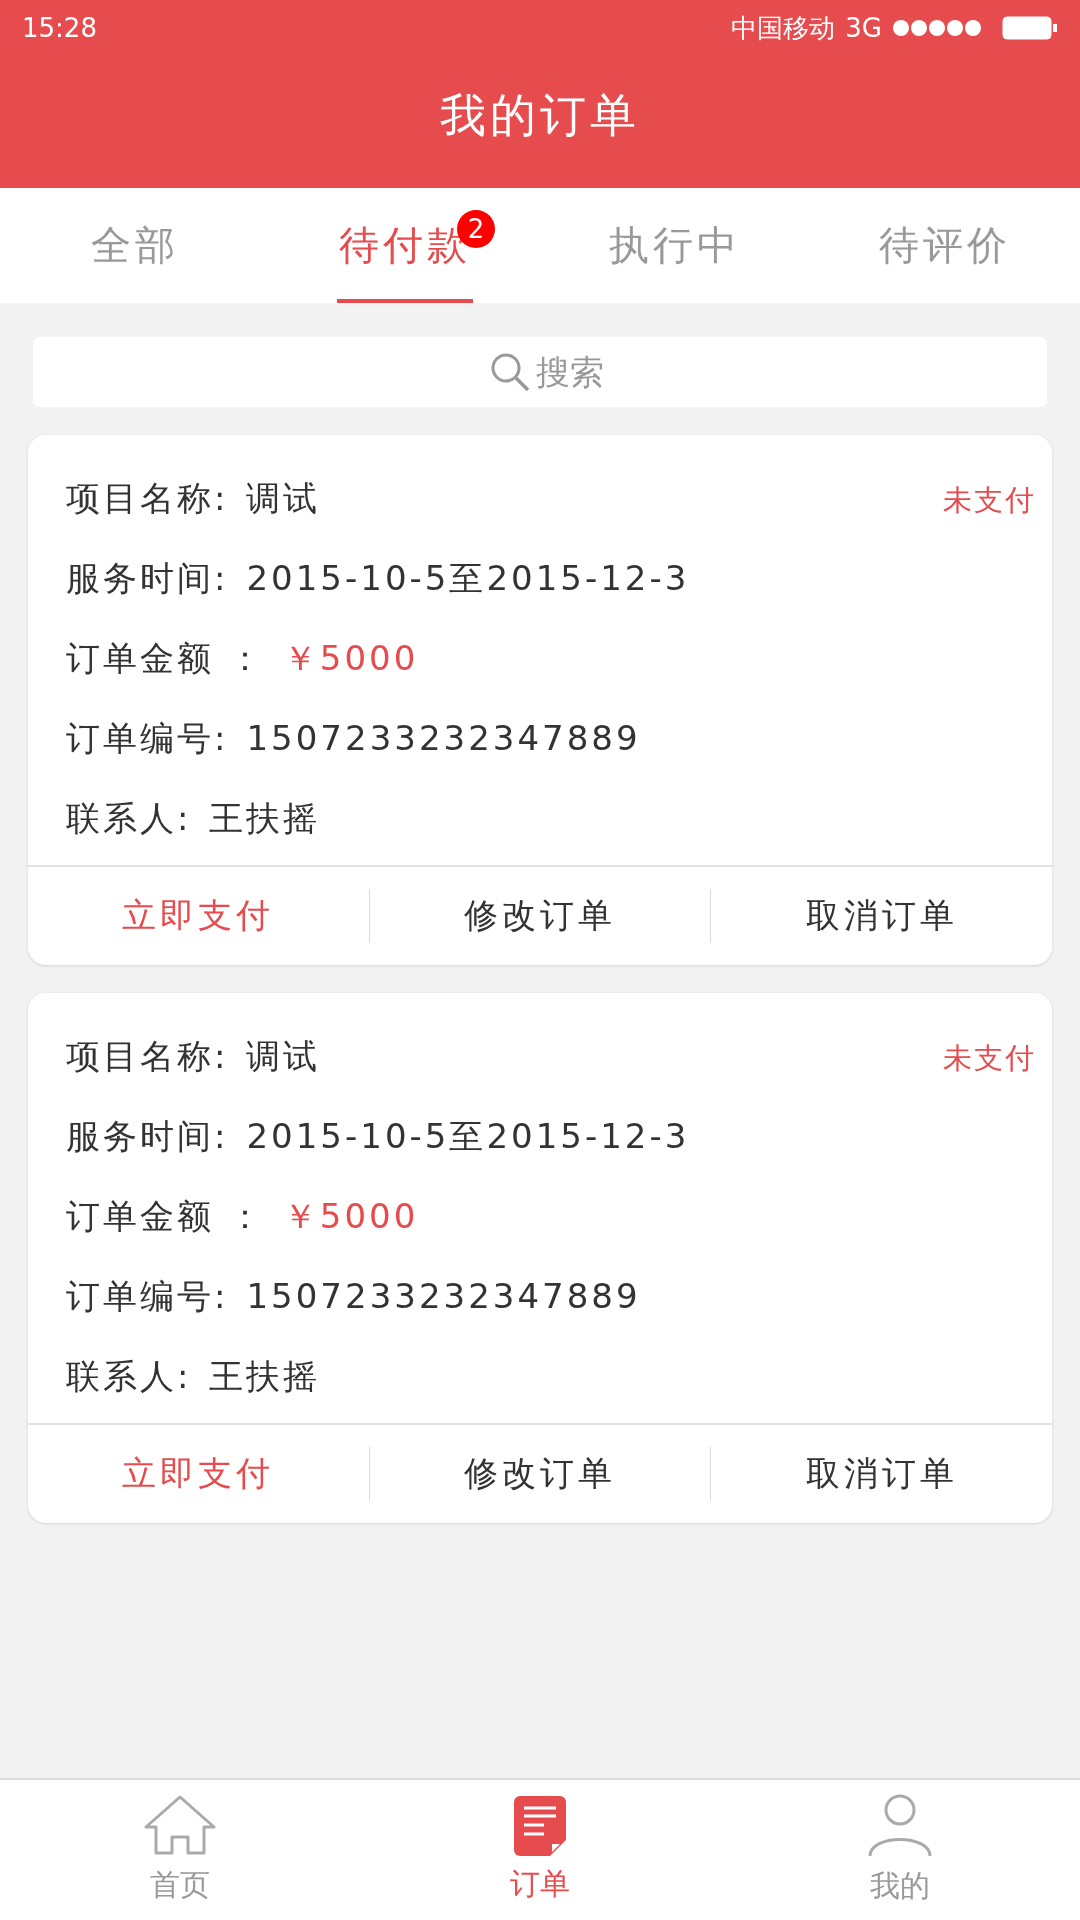 This screenshot has width=1080, height=1920. What do you see at coordinates (180, 1825) in the screenshot?
I see `home-icon` at bounding box center [180, 1825].